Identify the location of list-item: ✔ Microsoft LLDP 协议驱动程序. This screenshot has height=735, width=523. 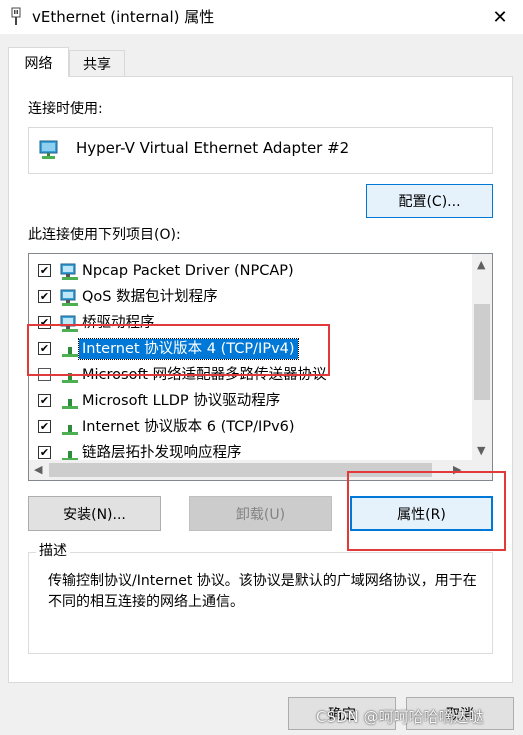
(251, 401).